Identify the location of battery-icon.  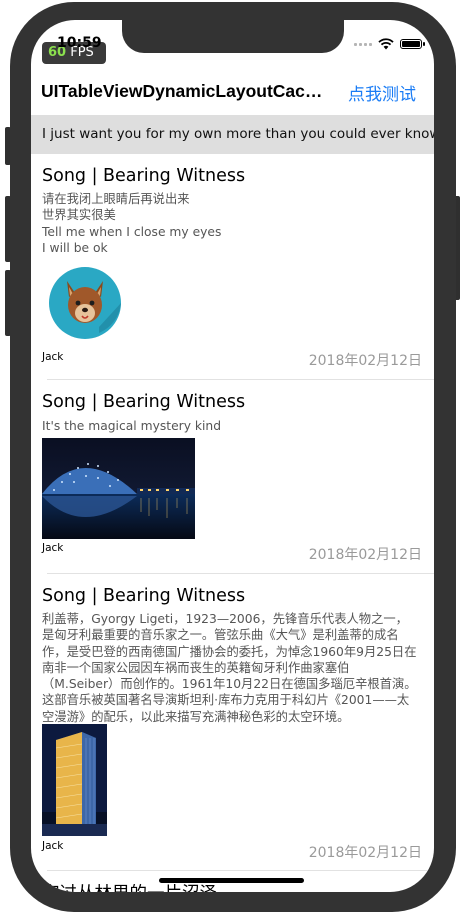
(412, 44).